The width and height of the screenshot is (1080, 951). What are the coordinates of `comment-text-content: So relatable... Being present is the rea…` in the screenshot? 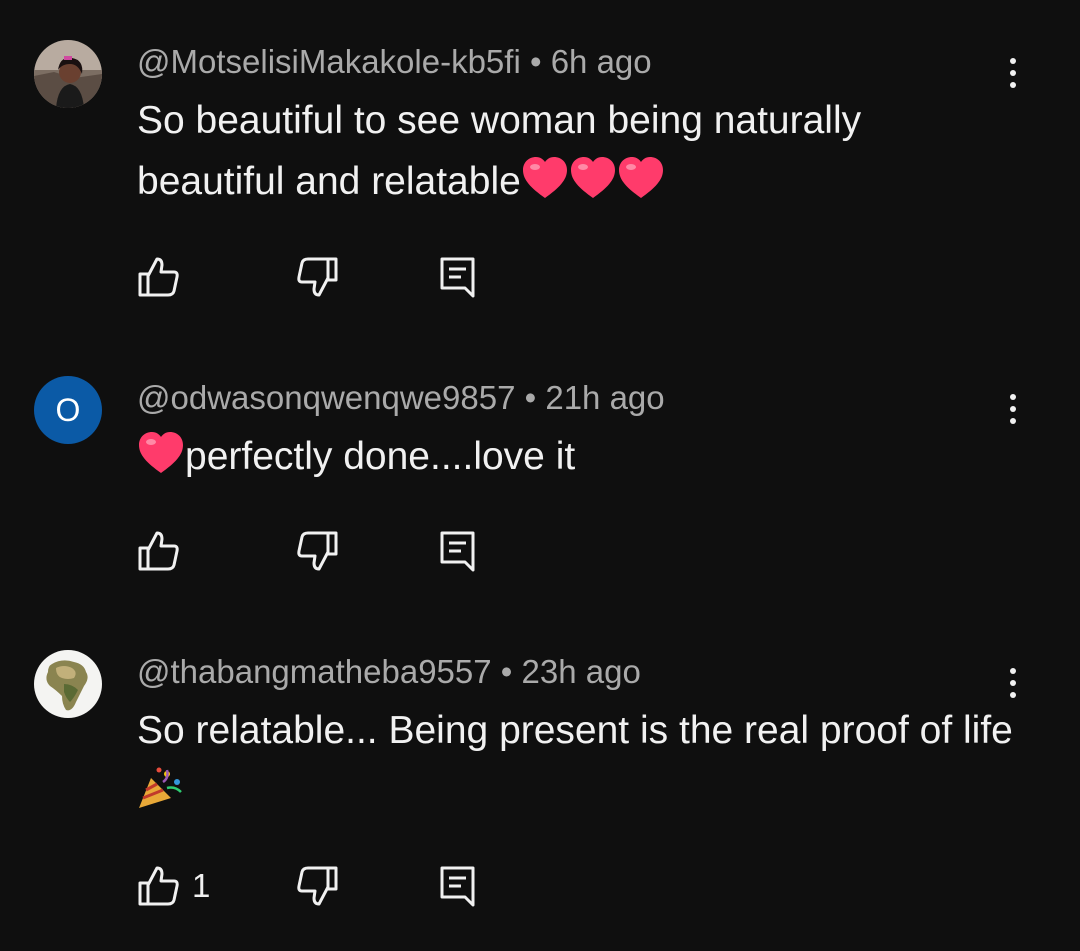 It's located at (575, 730).